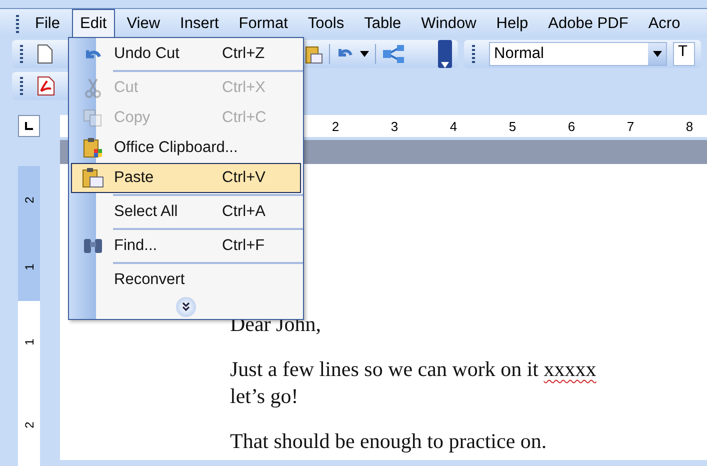 This screenshot has height=466, width=707. Describe the element at coordinates (445, 54) in the screenshot. I see `toolbar-options-button` at that location.